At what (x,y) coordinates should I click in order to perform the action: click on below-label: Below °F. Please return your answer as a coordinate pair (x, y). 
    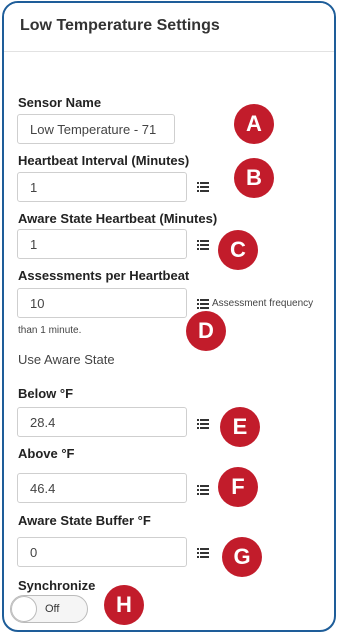
    Looking at the image, I should click on (46, 393).